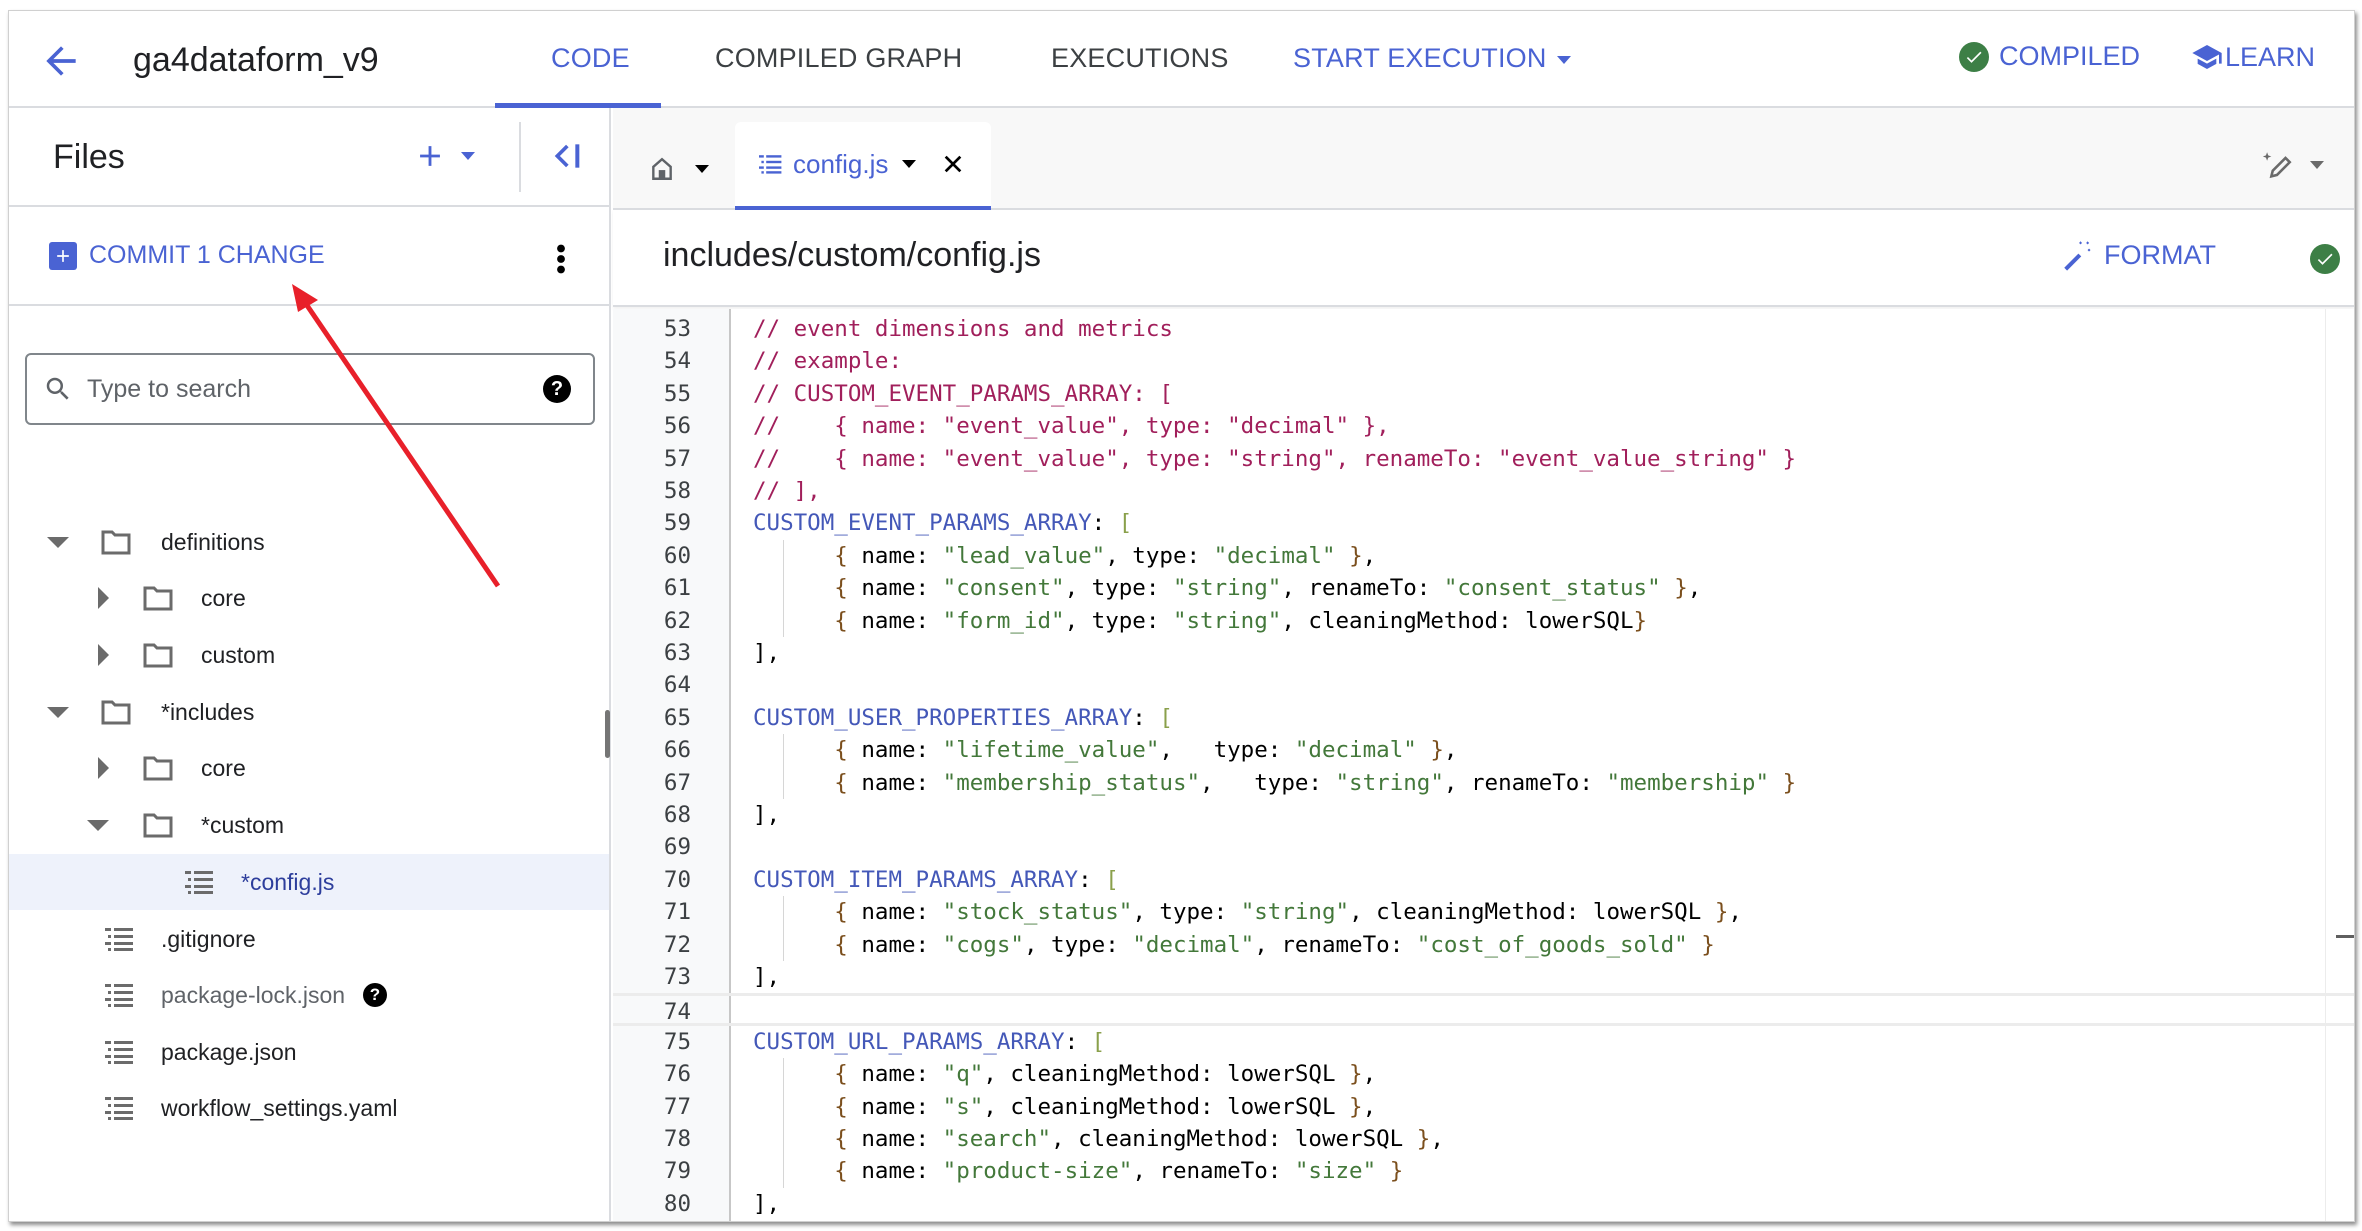 Image resolution: width=2362 pixels, height=1231 pixels. Describe the element at coordinates (1356, 1074) in the screenshot. I see `code-token: }` at that location.